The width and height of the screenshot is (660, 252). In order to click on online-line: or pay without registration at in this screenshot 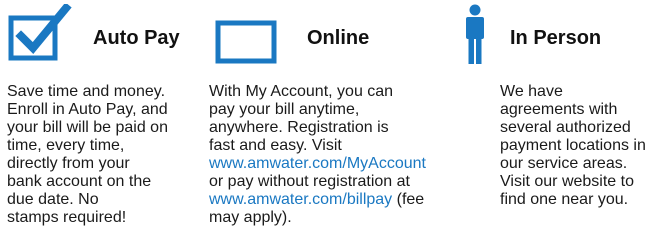, I will do `click(309, 181)`.